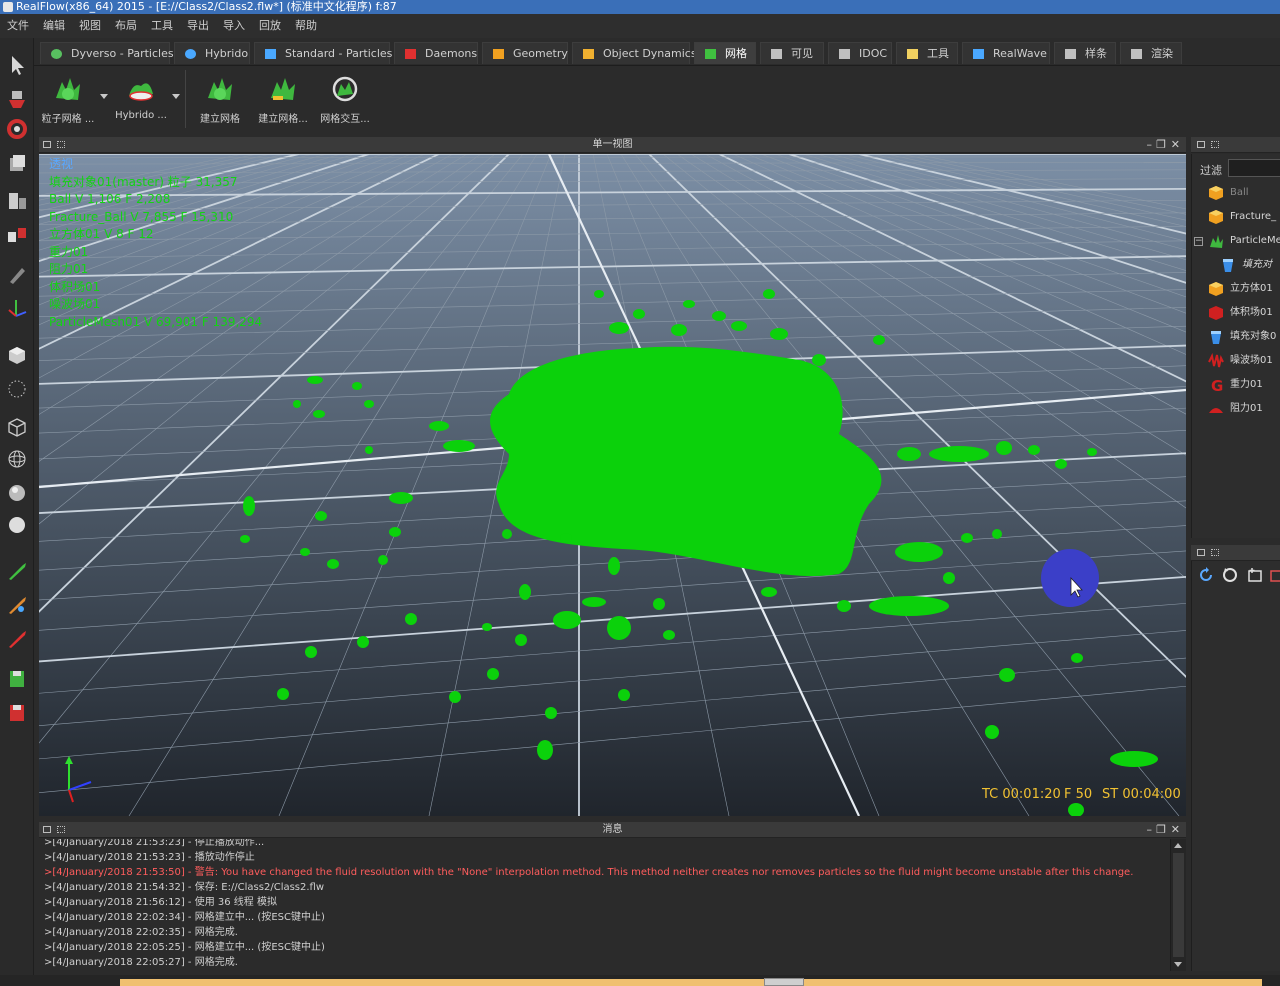 The image size is (1280, 986). I want to click on points-view-button, so click(17, 389).